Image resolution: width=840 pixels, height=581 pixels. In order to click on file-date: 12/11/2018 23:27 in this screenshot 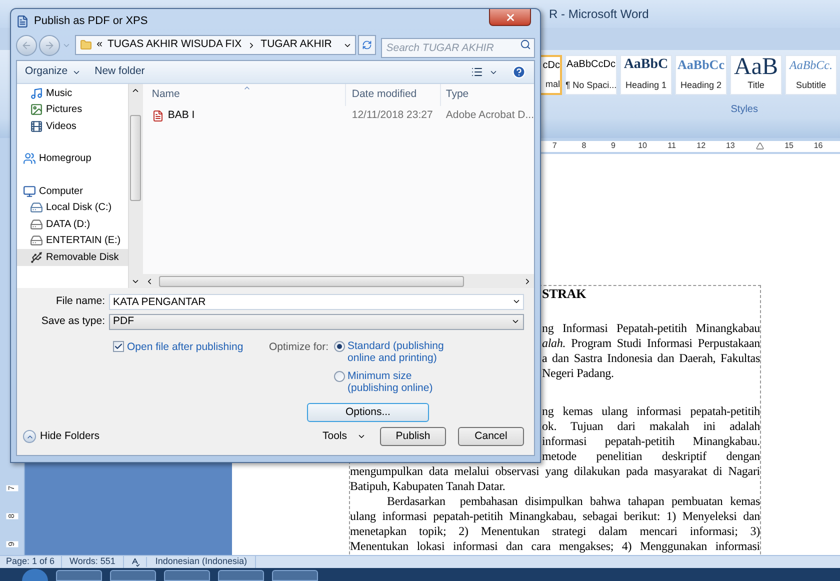, I will do `click(392, 116)`.